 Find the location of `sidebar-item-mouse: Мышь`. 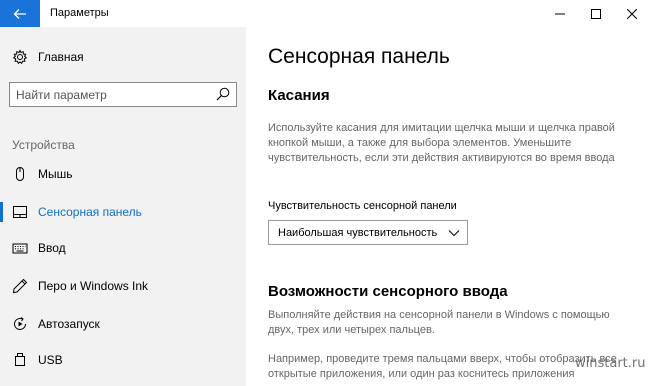

sidebar-item-mouse: Мышь is located at coordinates (123, 174).